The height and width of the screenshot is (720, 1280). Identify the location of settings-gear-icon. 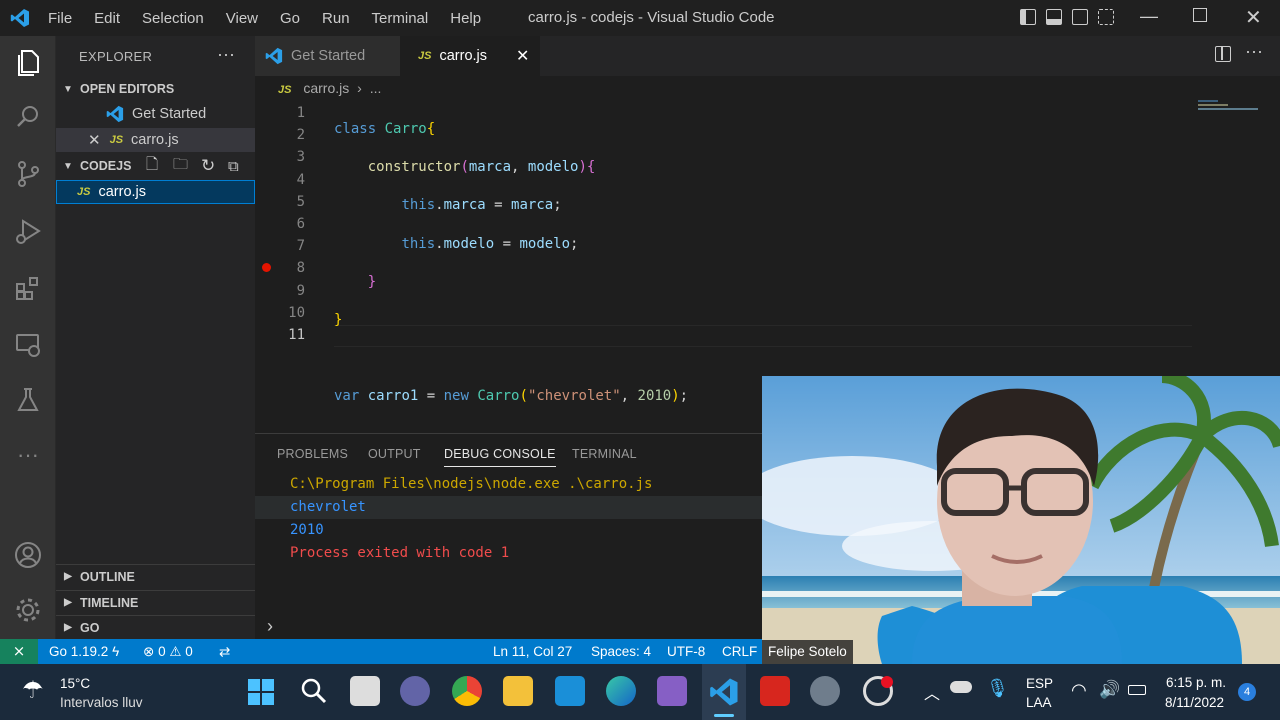
(28, 610).